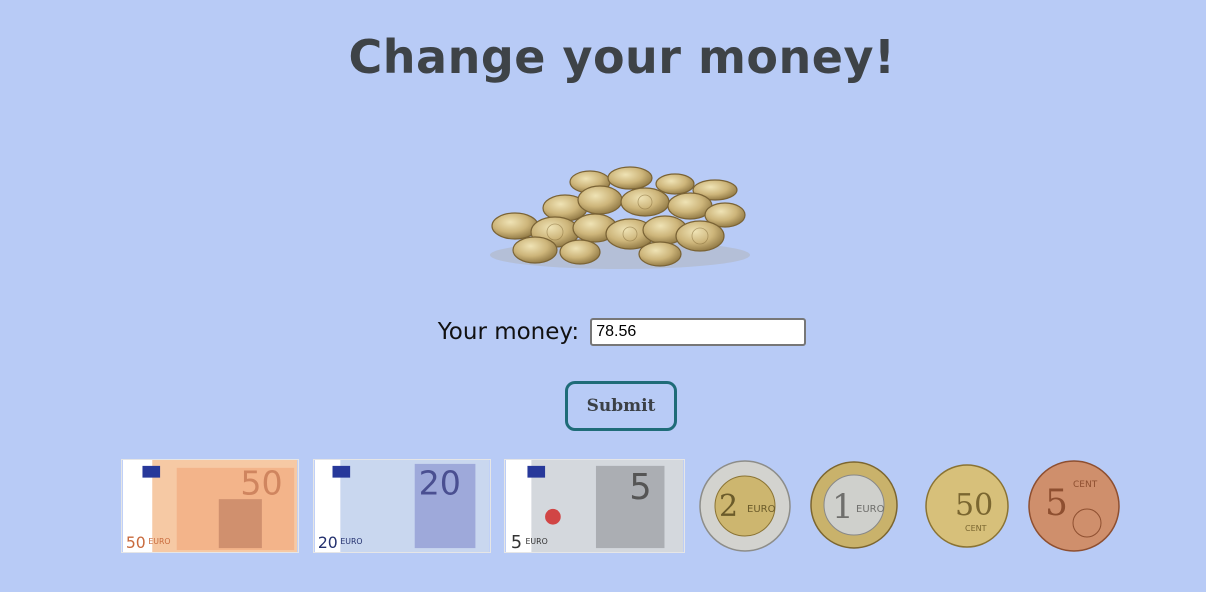  I want to click on one-euro-coin-image: 1 EURO, so click(854, 505).